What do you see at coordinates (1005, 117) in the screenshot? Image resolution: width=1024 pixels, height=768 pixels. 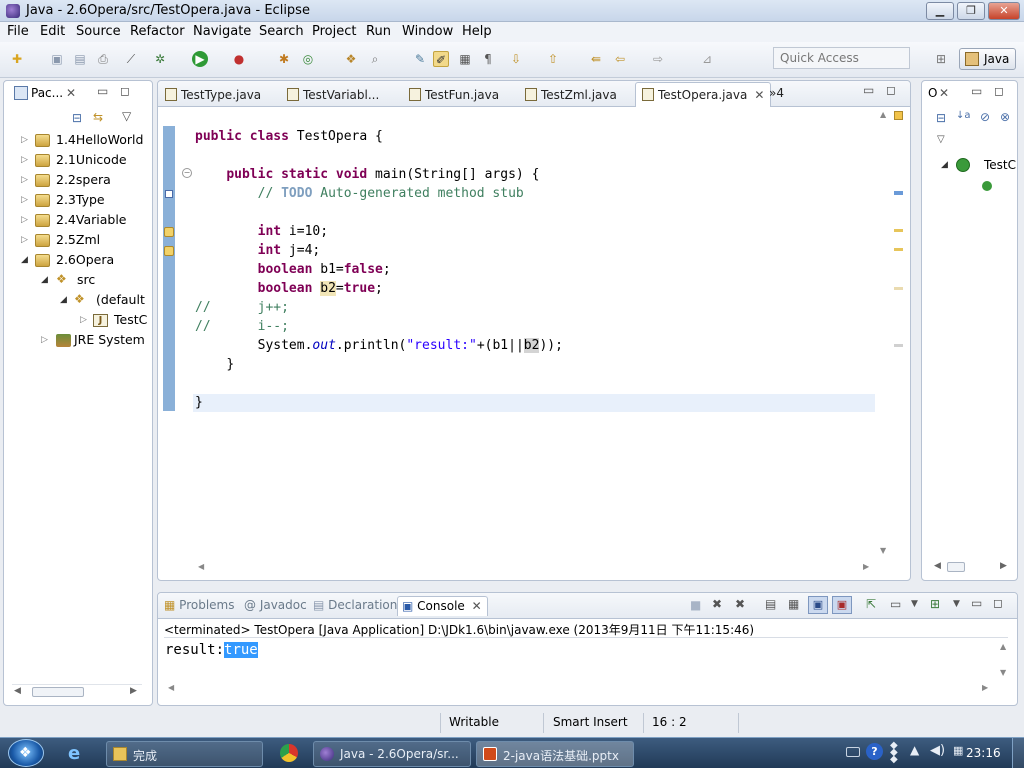 I see `hide-static-icon: ⊗` at bounding box center [1005, 117].